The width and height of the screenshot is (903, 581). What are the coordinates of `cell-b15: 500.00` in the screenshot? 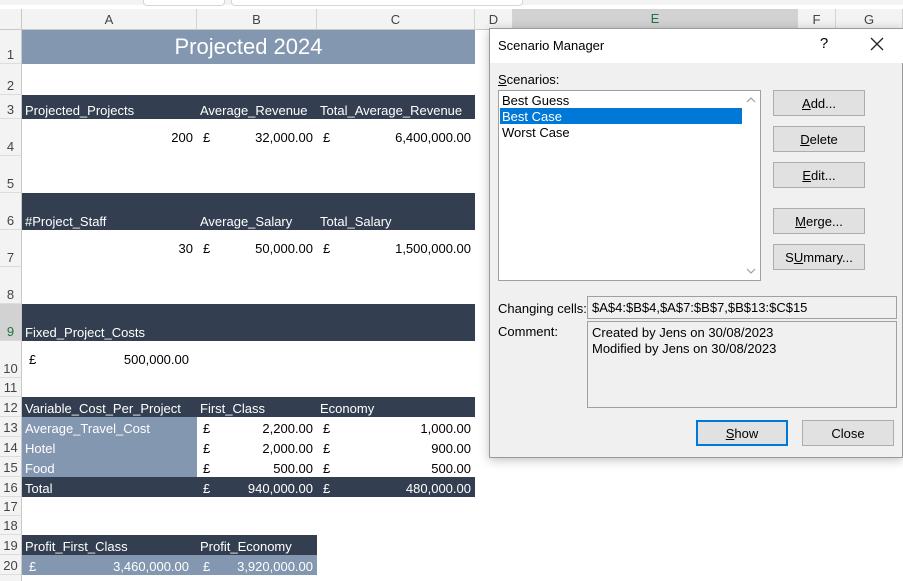 It's located at (267, 467).